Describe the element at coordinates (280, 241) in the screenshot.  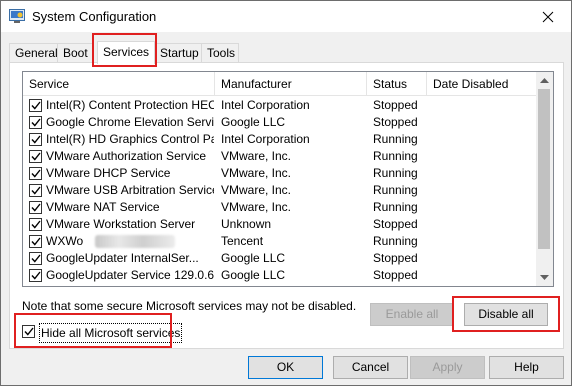
I see `table-row: WXWo Tencent Running` at that location.